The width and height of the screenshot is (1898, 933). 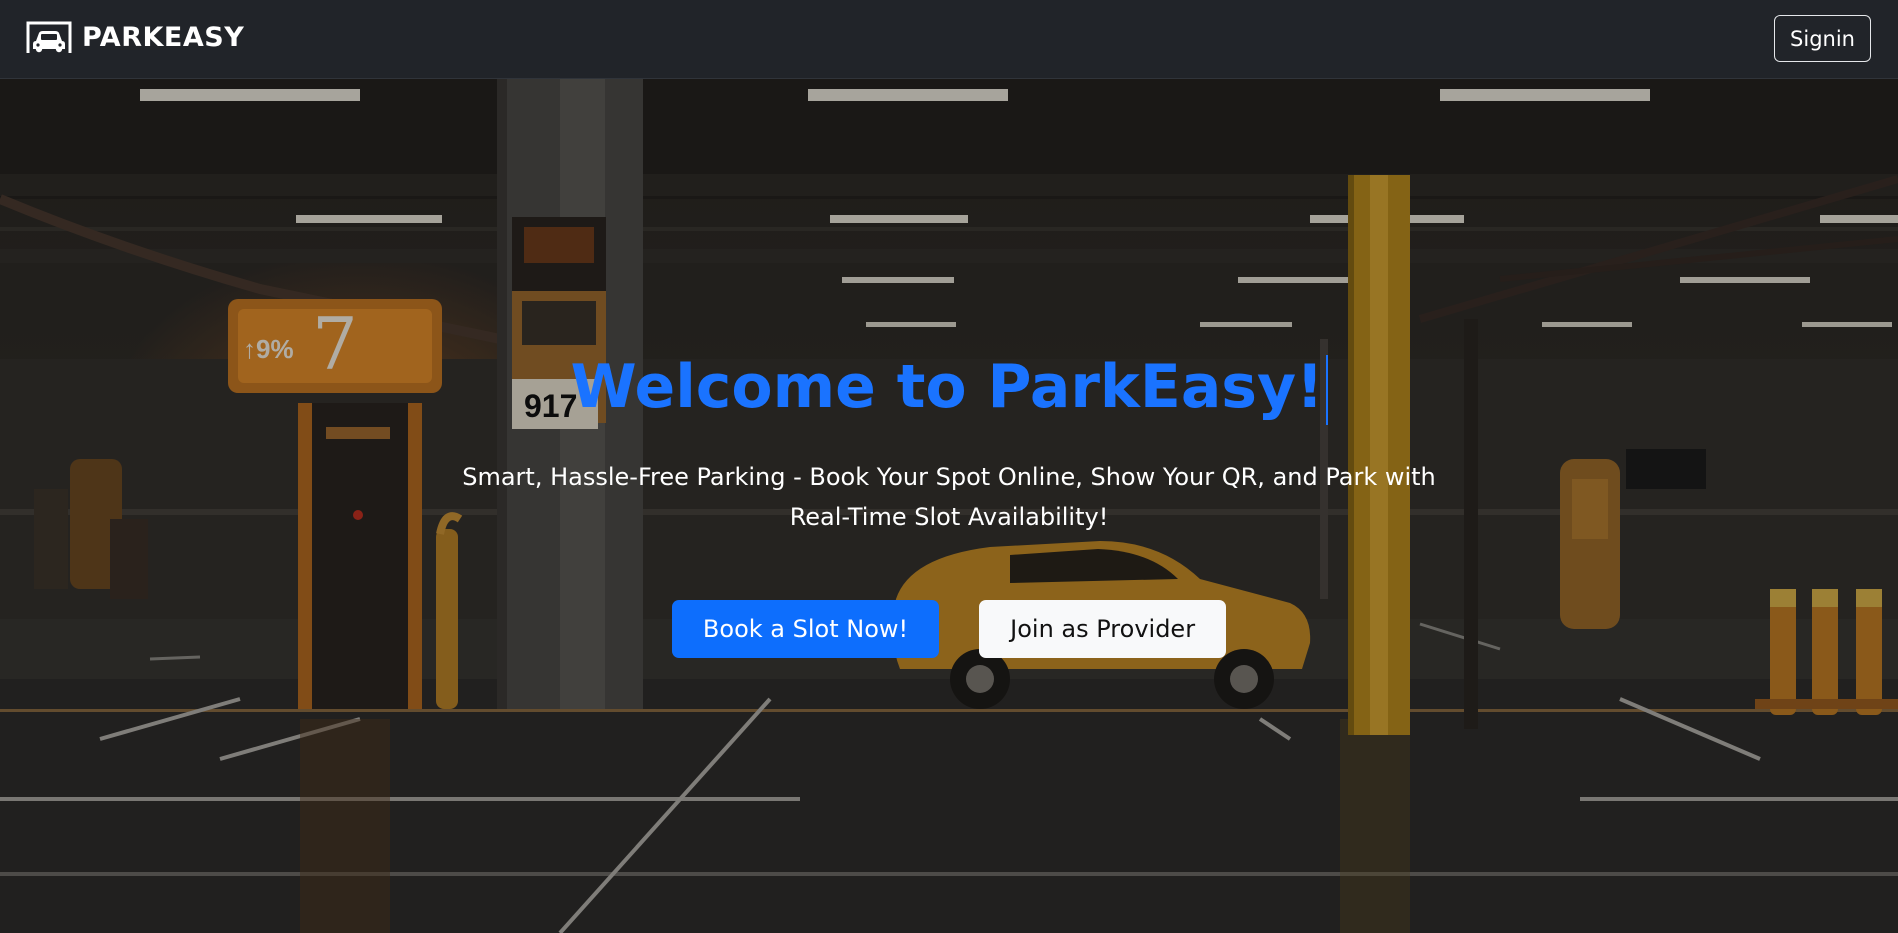 I want to click on car-logo-icon, so click(x=49, y=37).